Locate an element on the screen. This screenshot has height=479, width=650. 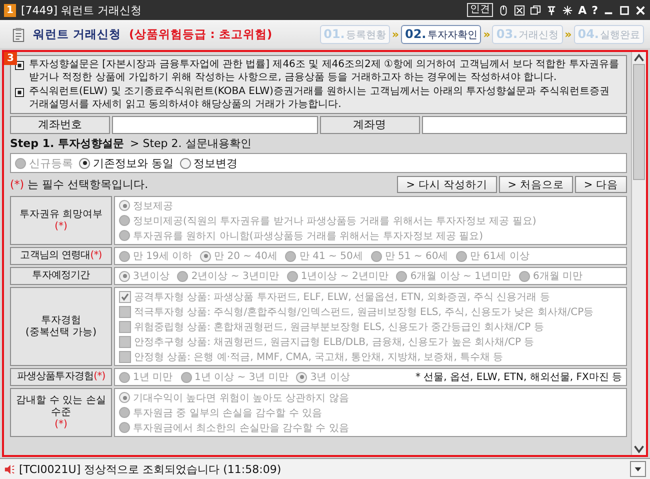
maximize-icon is located at coordinates (624, 10).